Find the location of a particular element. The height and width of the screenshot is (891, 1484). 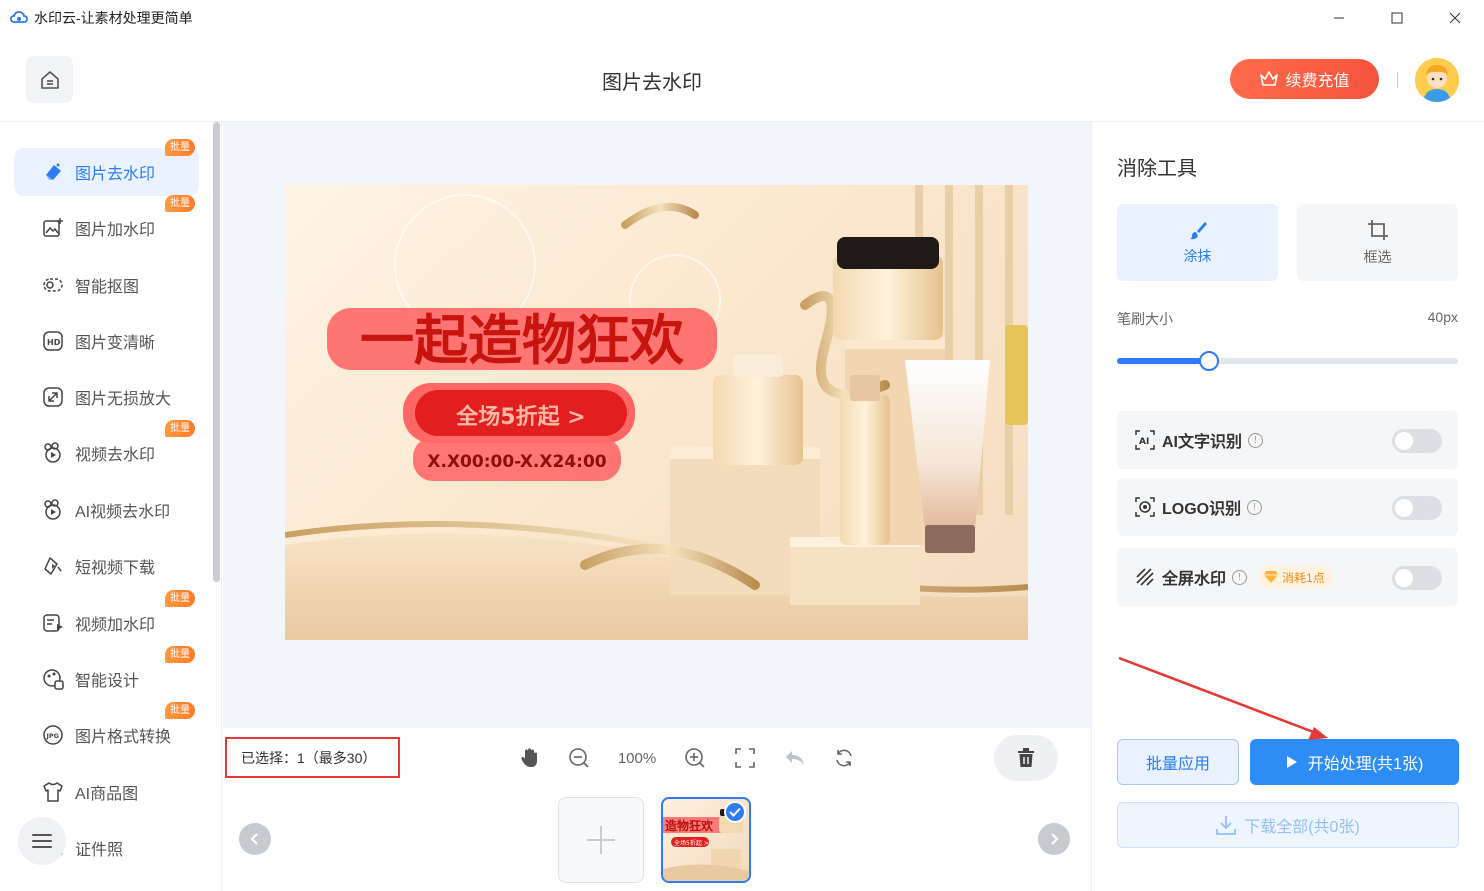

batch-apply-button: 批量应用 is located at coordinates (1178, 762).